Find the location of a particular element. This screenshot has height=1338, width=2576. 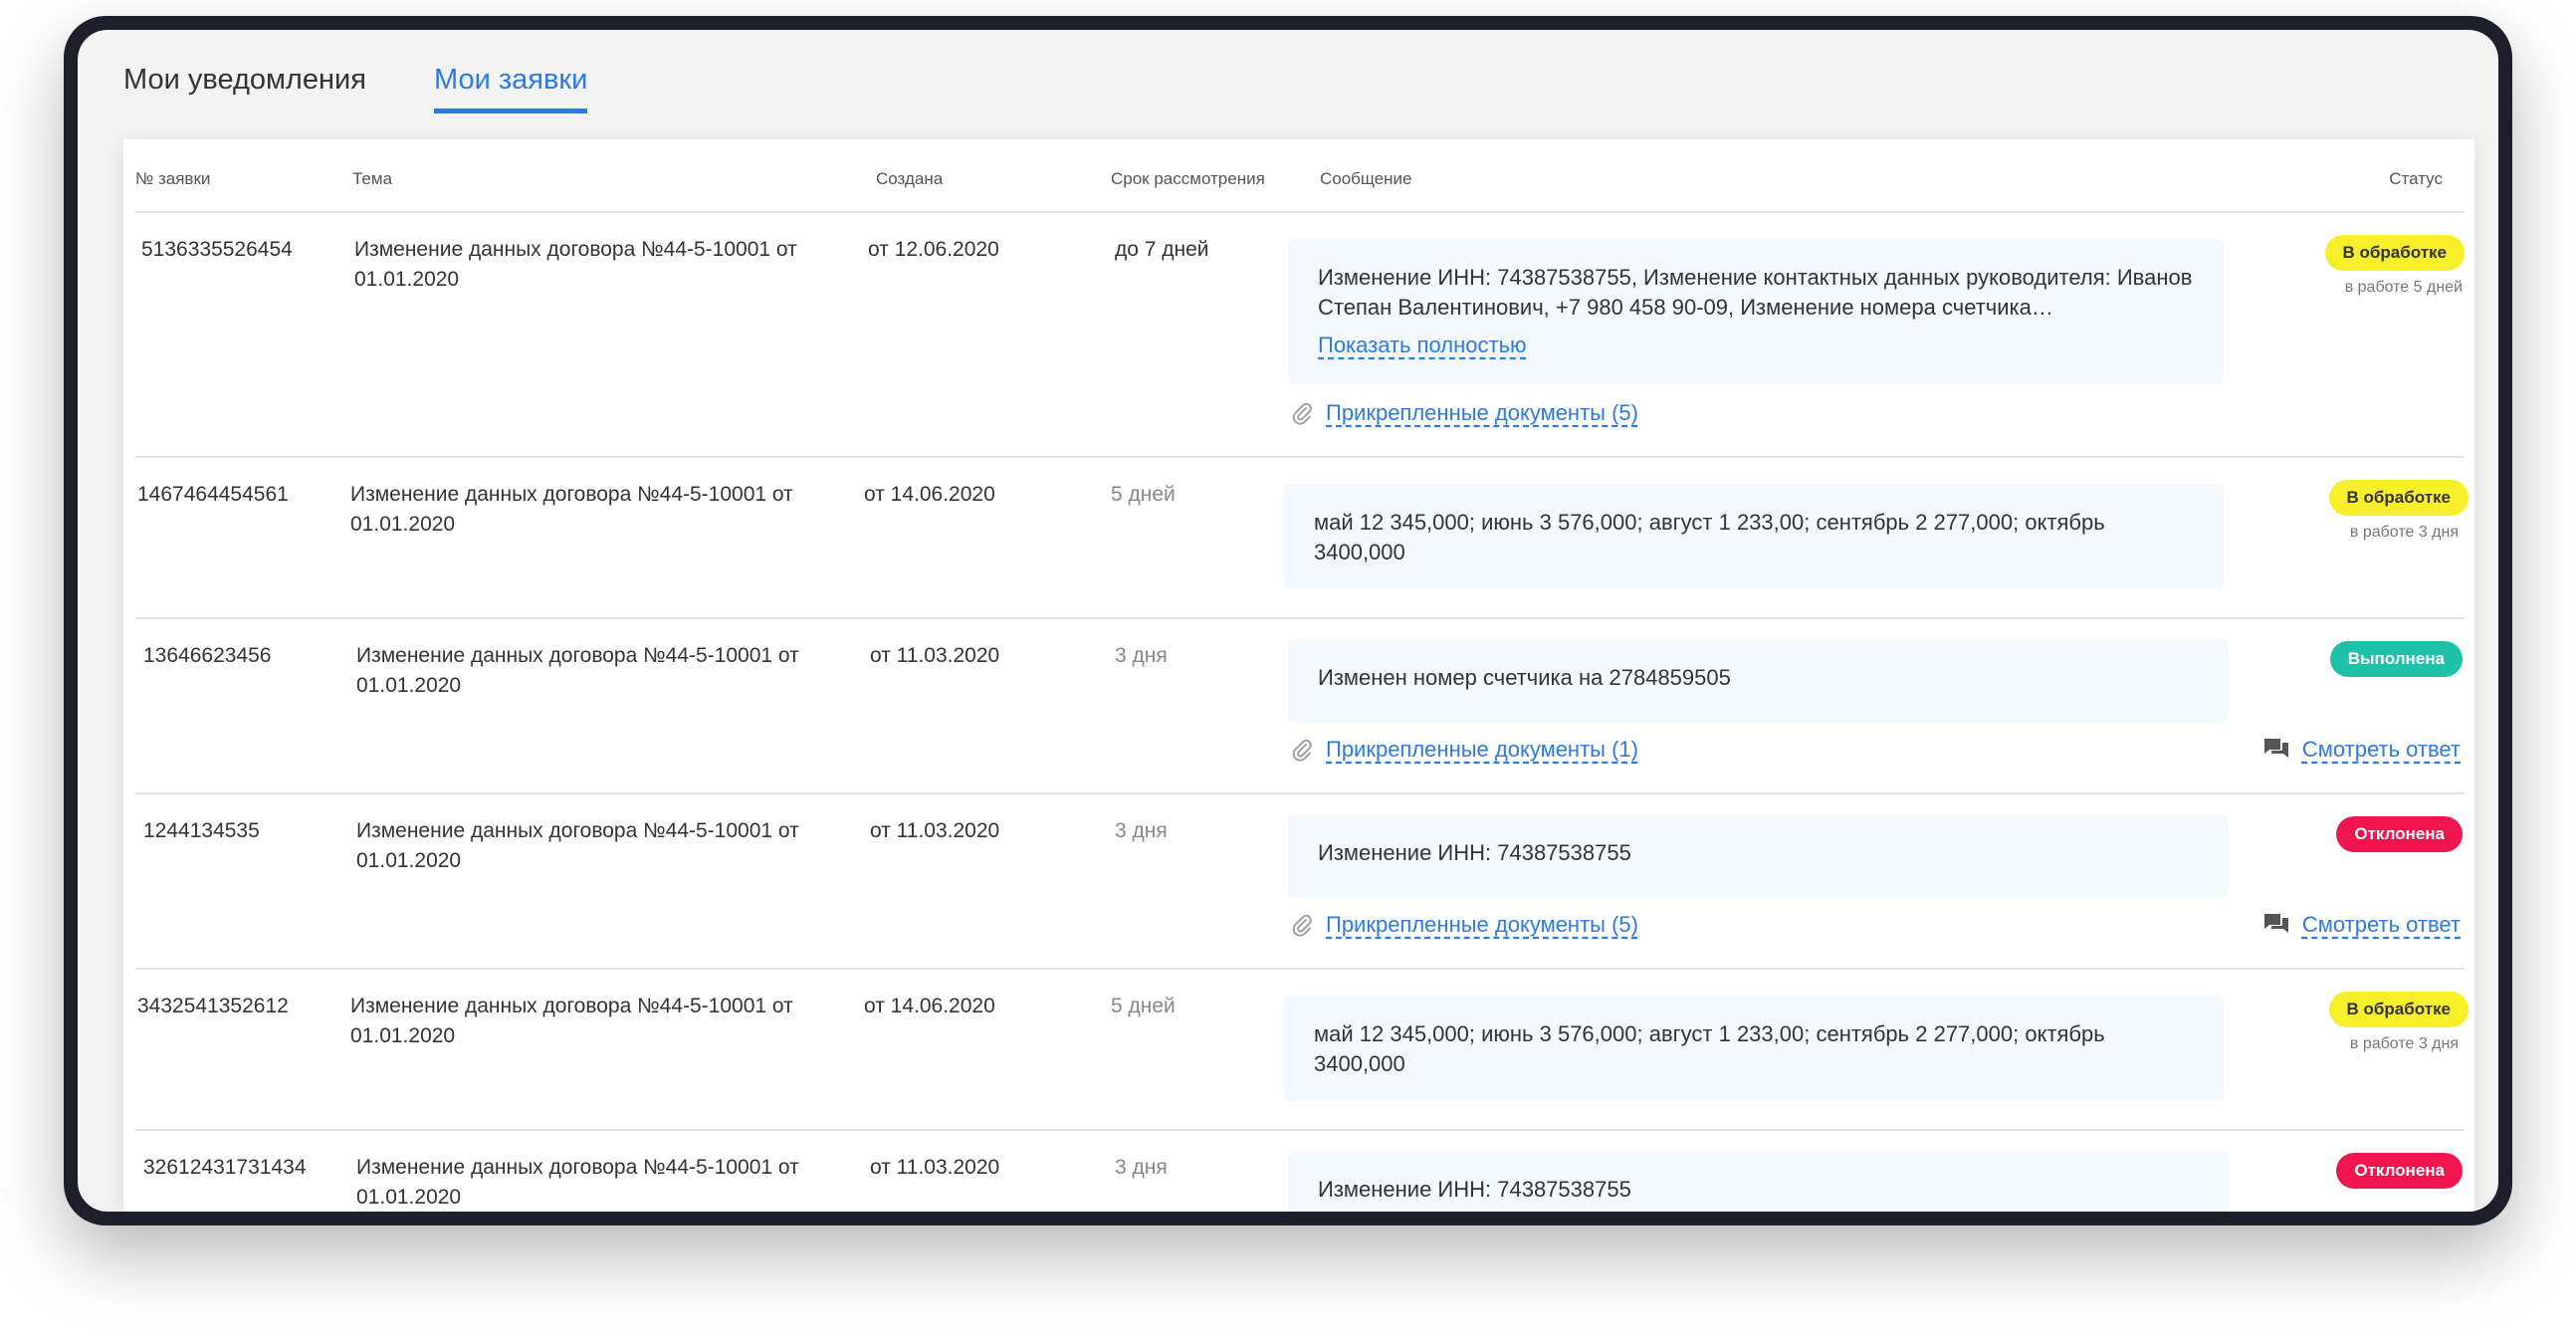

attached-docs-link: Прикрепленные документы (1) is located at coordinates (1464, 750).